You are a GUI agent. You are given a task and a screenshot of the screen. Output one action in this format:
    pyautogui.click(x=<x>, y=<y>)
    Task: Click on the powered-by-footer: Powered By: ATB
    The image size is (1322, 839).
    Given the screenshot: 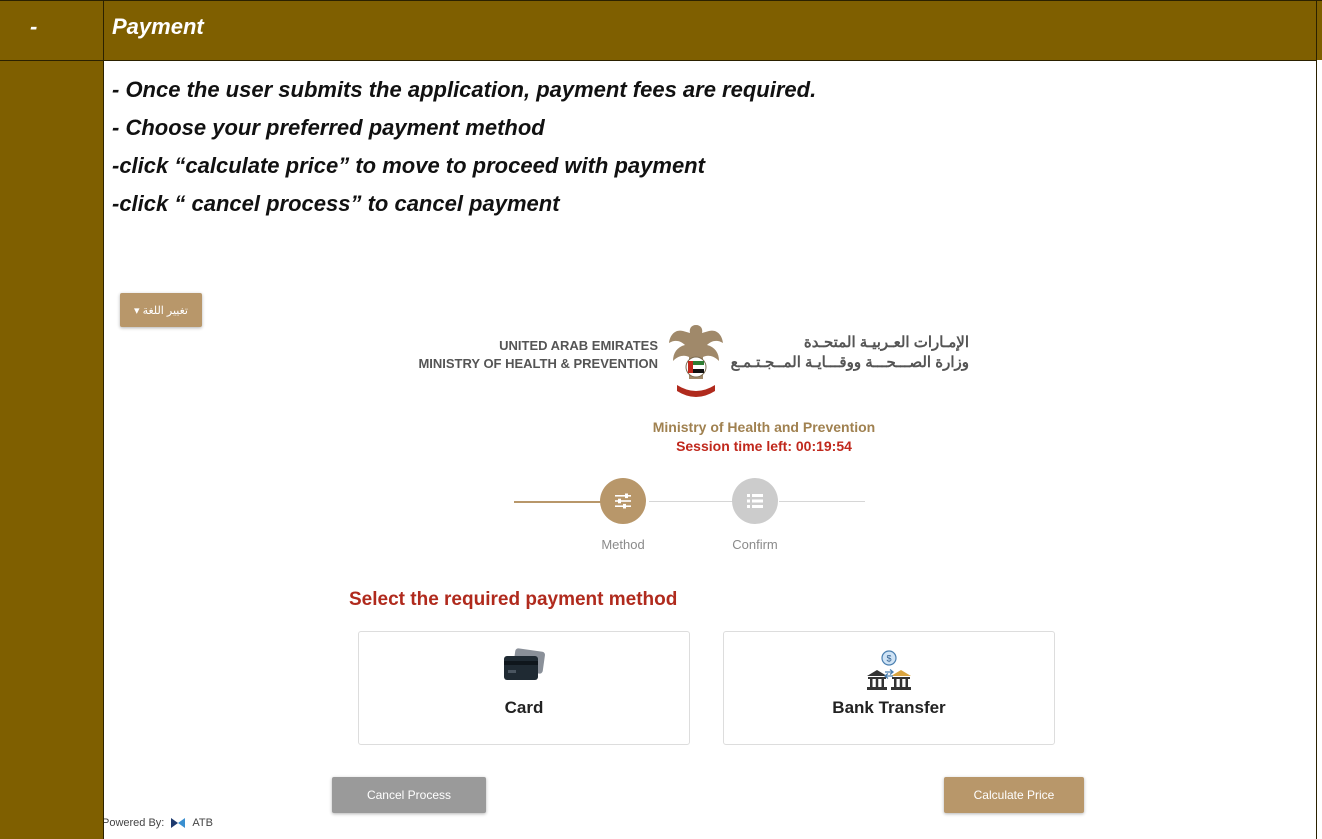 What is the action you would take?
    pyautogui.click(x=158, y=823)
    